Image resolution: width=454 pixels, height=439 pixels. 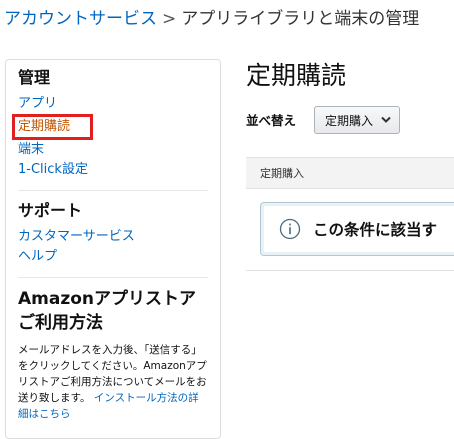 I want to click on page-title: 定期購読, so click(x=296, y=75).